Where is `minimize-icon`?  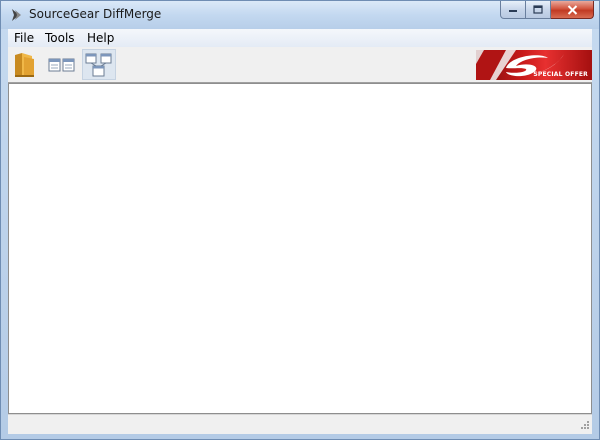 minimize-icon is located at coordinates (513, 10).